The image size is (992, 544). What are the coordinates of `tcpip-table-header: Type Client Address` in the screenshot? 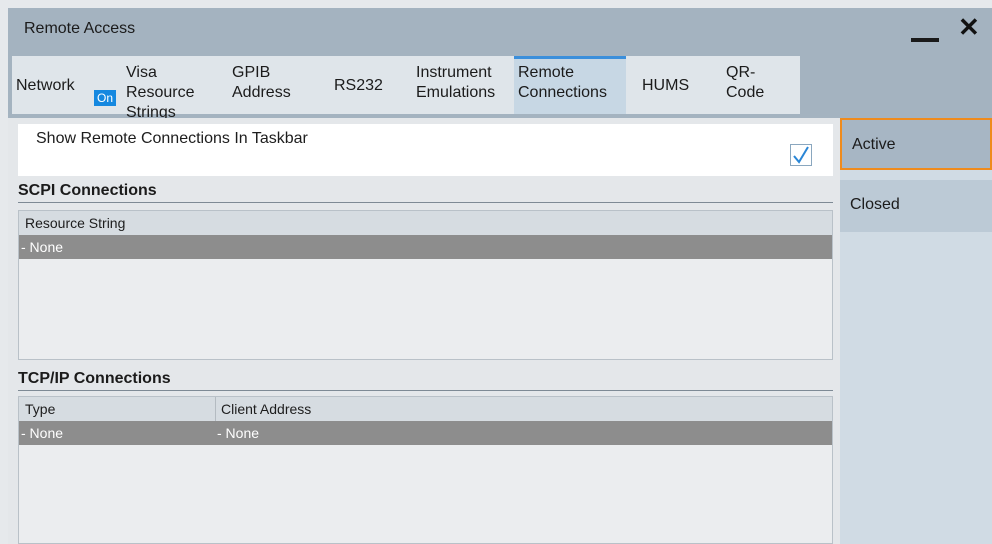 It's located at (425, 409).